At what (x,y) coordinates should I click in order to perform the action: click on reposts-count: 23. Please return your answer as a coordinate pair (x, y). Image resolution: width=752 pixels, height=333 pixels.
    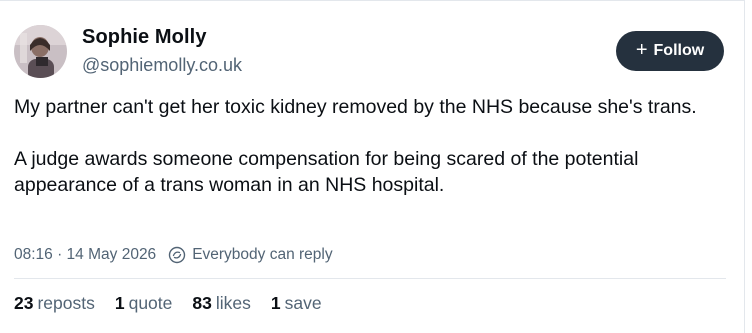
    Looking at the image, I should click on (24, 303).